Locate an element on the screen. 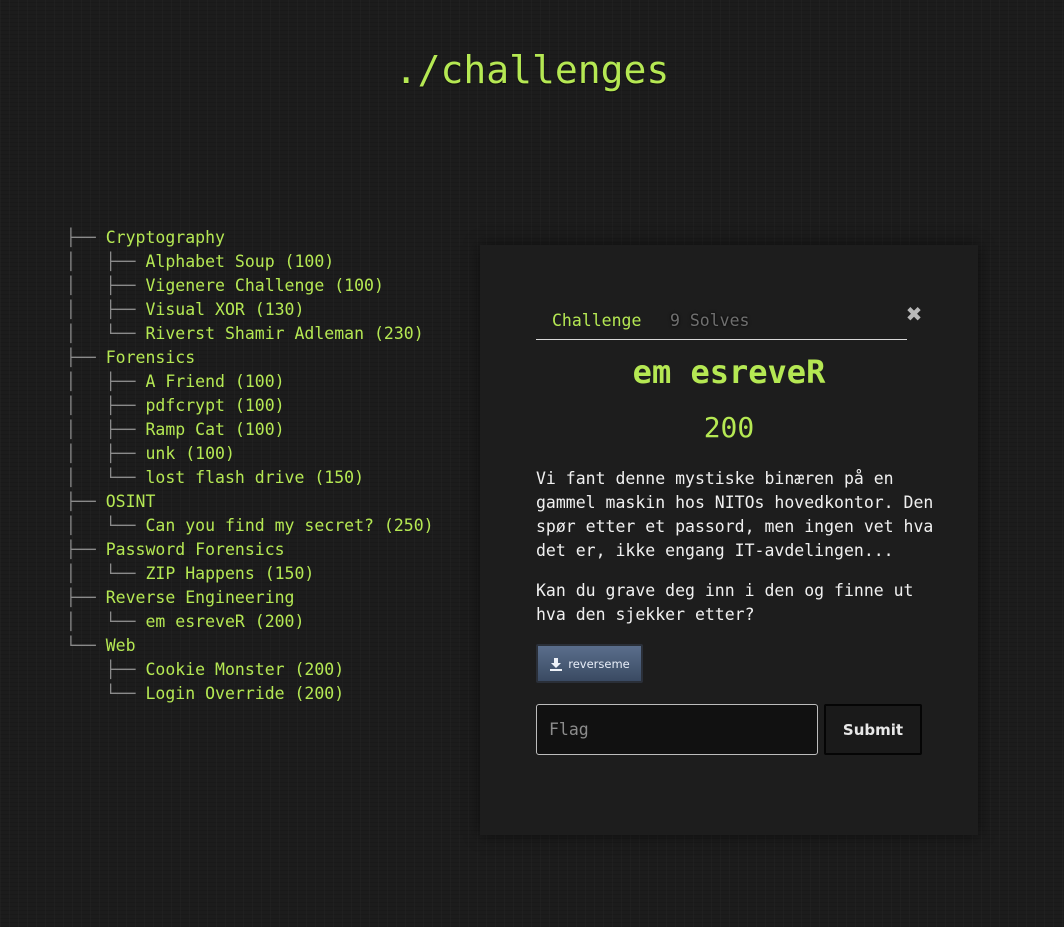 This screenshot has height=927, width=1064. challenge-value: 200 is located at coordinates (729, 427).